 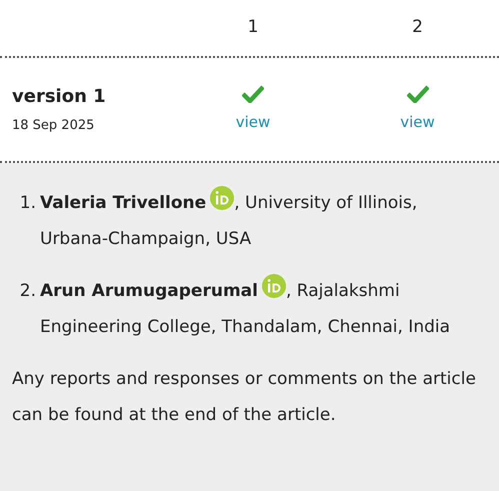 What do you see at coordinates (253, 27) in the screenshot?
I see `column-header: 1` at bounding box center [253, 27].